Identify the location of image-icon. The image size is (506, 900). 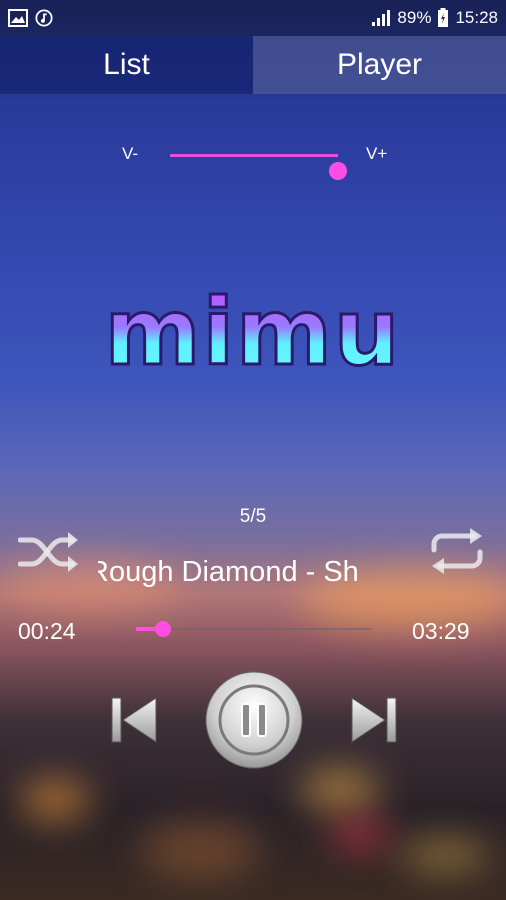
(18, 18).